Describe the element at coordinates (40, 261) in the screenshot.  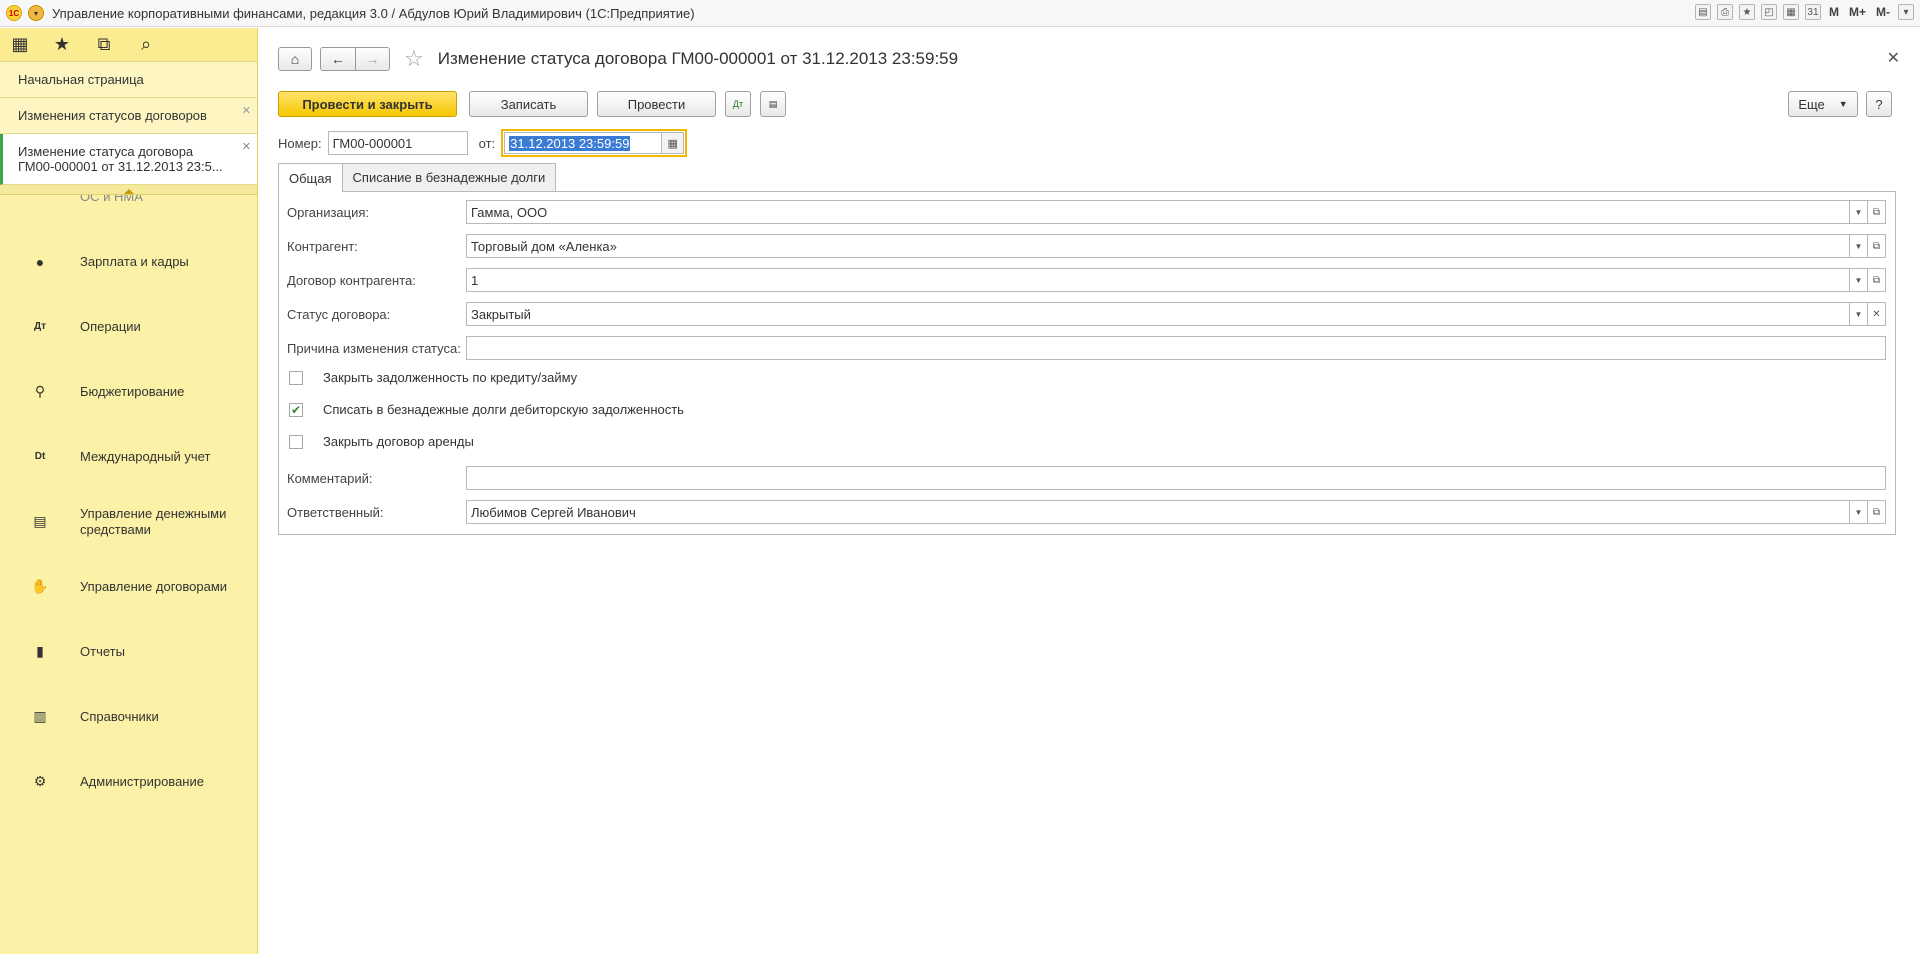
I see `person-icon: ●` at that location.